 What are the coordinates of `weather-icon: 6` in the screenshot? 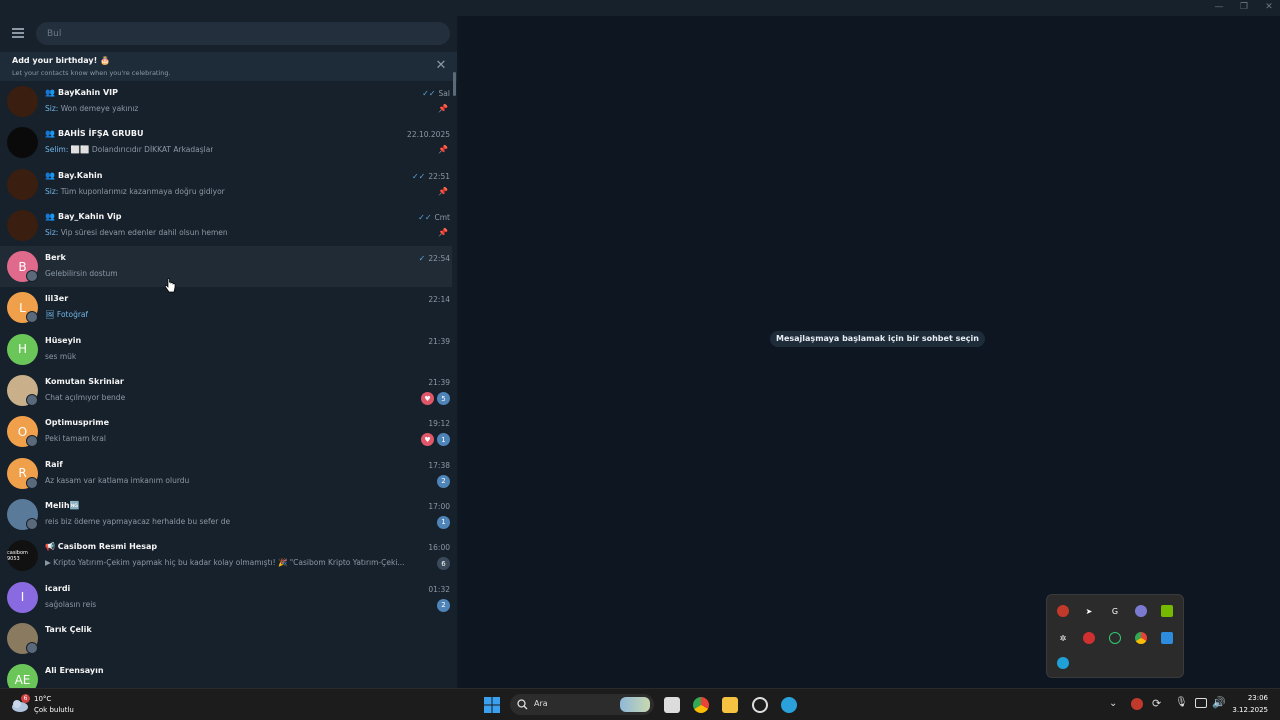 It's located at (20, 704).